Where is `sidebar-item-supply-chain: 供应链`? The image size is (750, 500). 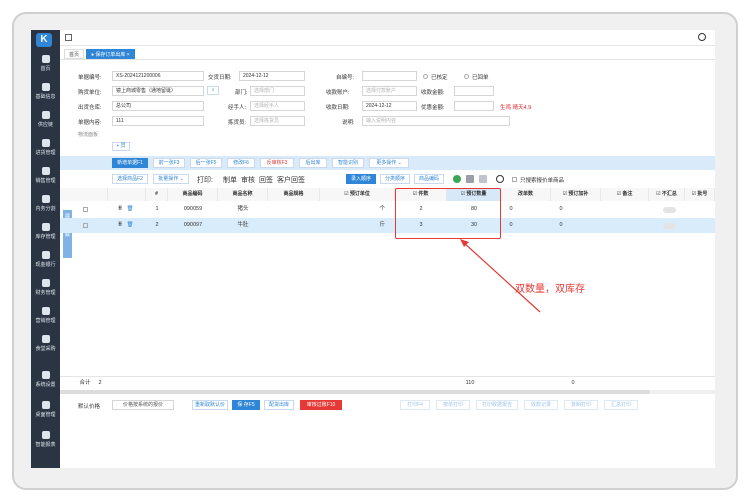
sidebar-item-supply-chain: 供应链 is located at coordinates (45, 121).